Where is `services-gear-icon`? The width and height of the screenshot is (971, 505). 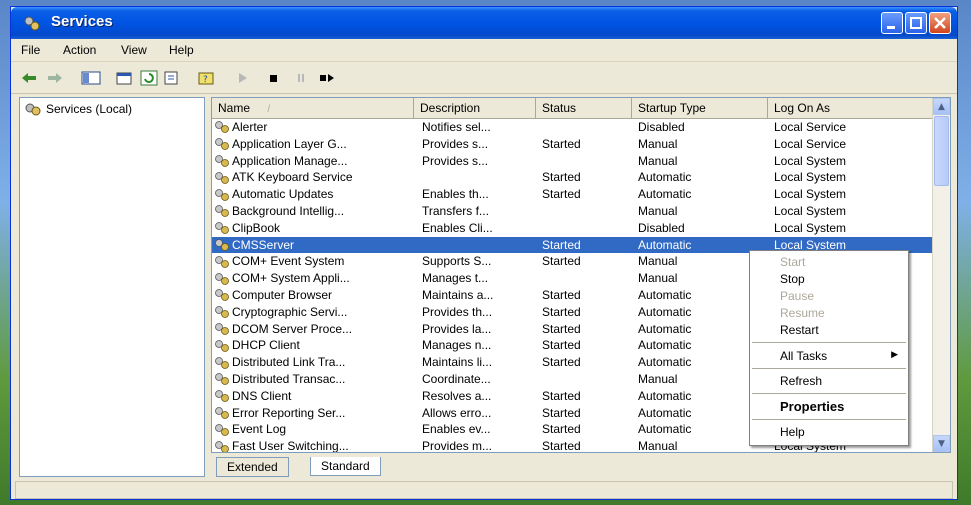
services-gear-icon is located at coordinates (33, 109).